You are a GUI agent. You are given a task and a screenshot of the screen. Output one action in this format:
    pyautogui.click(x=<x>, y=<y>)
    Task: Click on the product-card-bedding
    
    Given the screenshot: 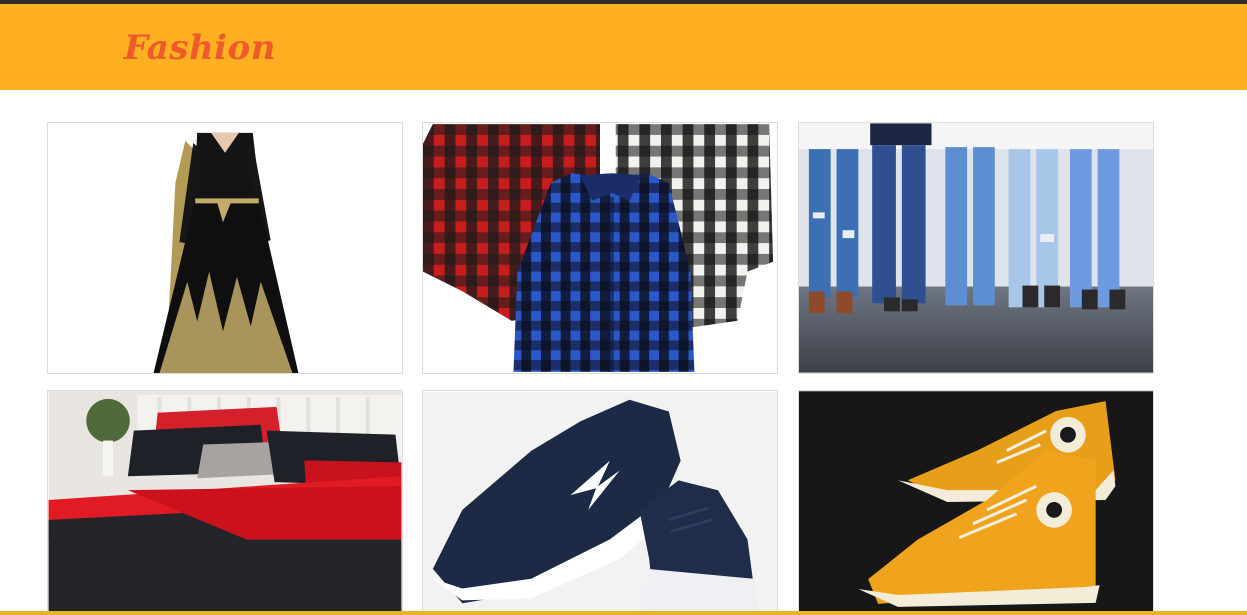 What is the action you would take?
    pyautogui.click(x=225, y=502)
    